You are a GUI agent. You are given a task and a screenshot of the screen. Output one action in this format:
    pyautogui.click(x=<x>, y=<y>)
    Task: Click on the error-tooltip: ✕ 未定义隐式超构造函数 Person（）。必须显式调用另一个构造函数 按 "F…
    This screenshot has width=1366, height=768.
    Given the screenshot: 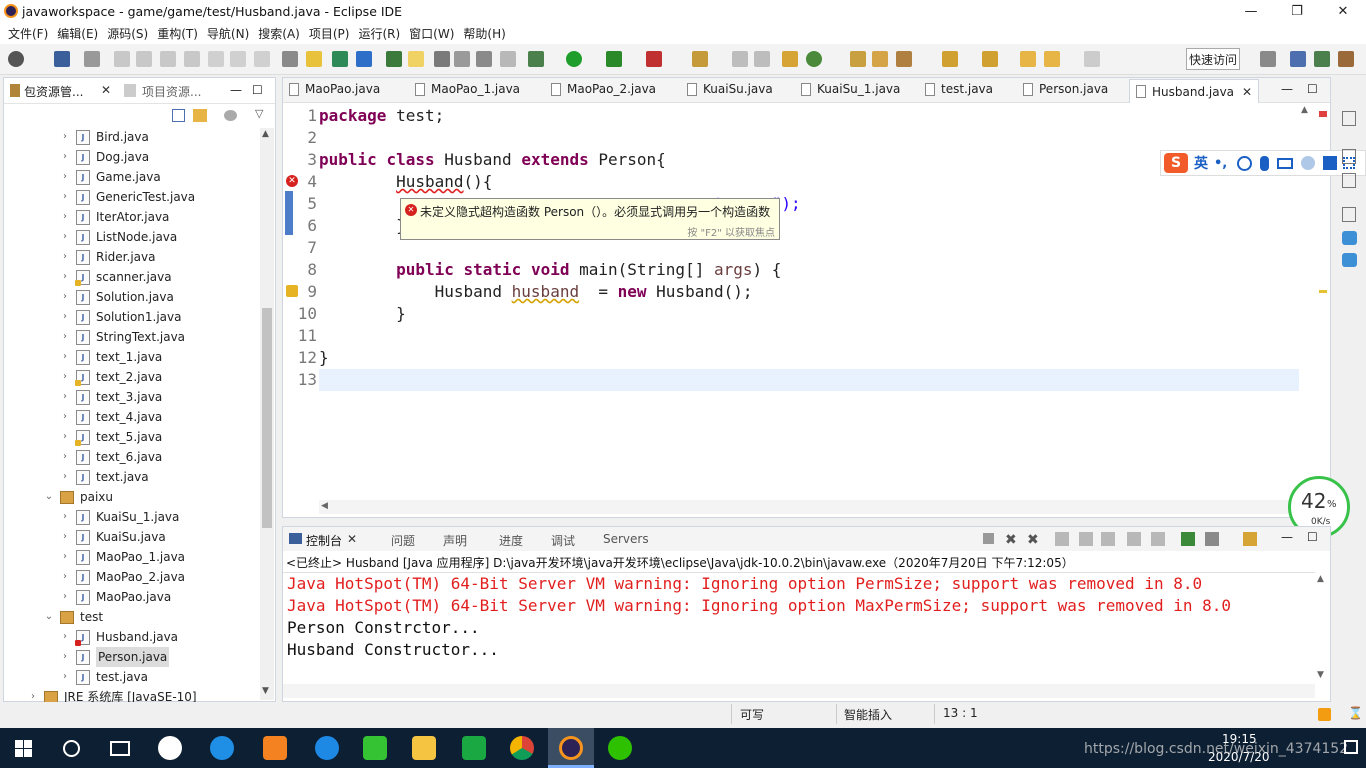 What is the action you would take?
    pyautogui.click(x=590, y=219)
    